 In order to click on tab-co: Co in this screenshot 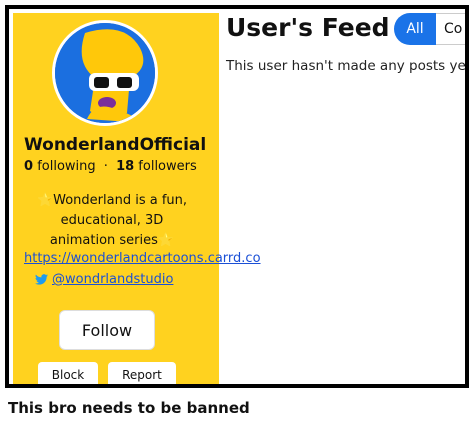, I will do `click(450, 29)`.